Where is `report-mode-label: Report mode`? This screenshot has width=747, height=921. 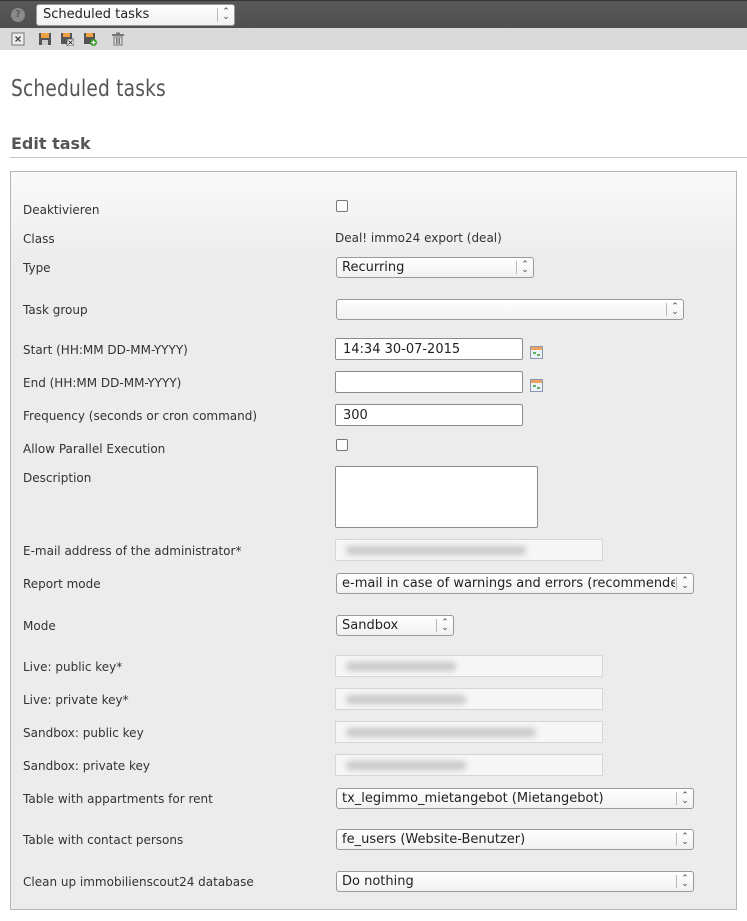
report-mode-label: Report mode is located at coordinates (62, 584).